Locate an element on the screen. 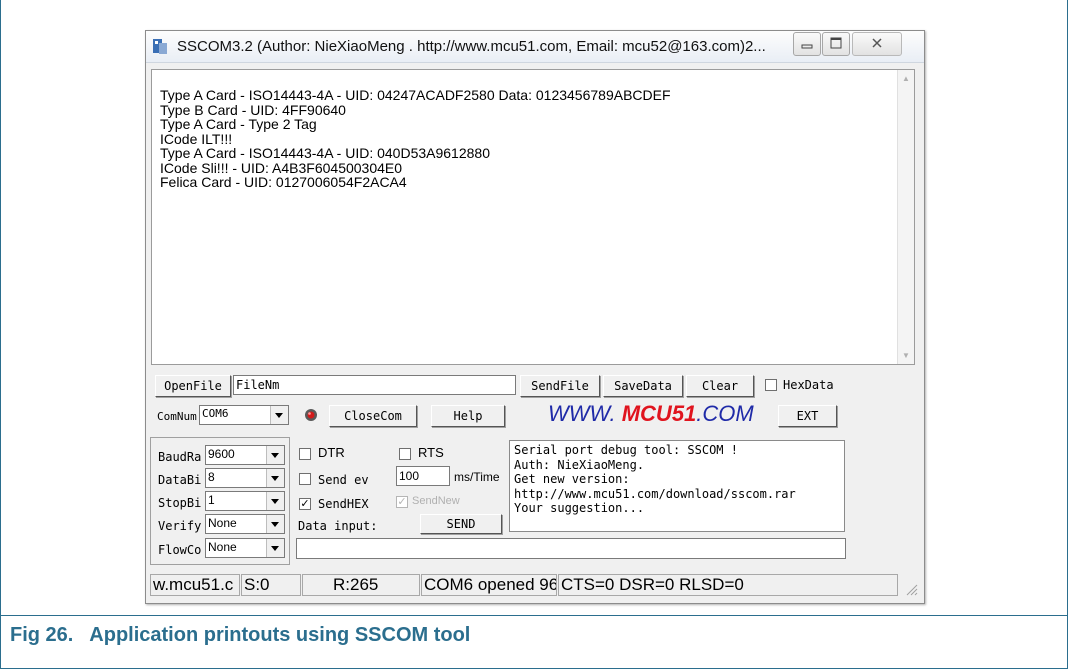  save-data-button: SaveData is located at coordinates (643, 386).